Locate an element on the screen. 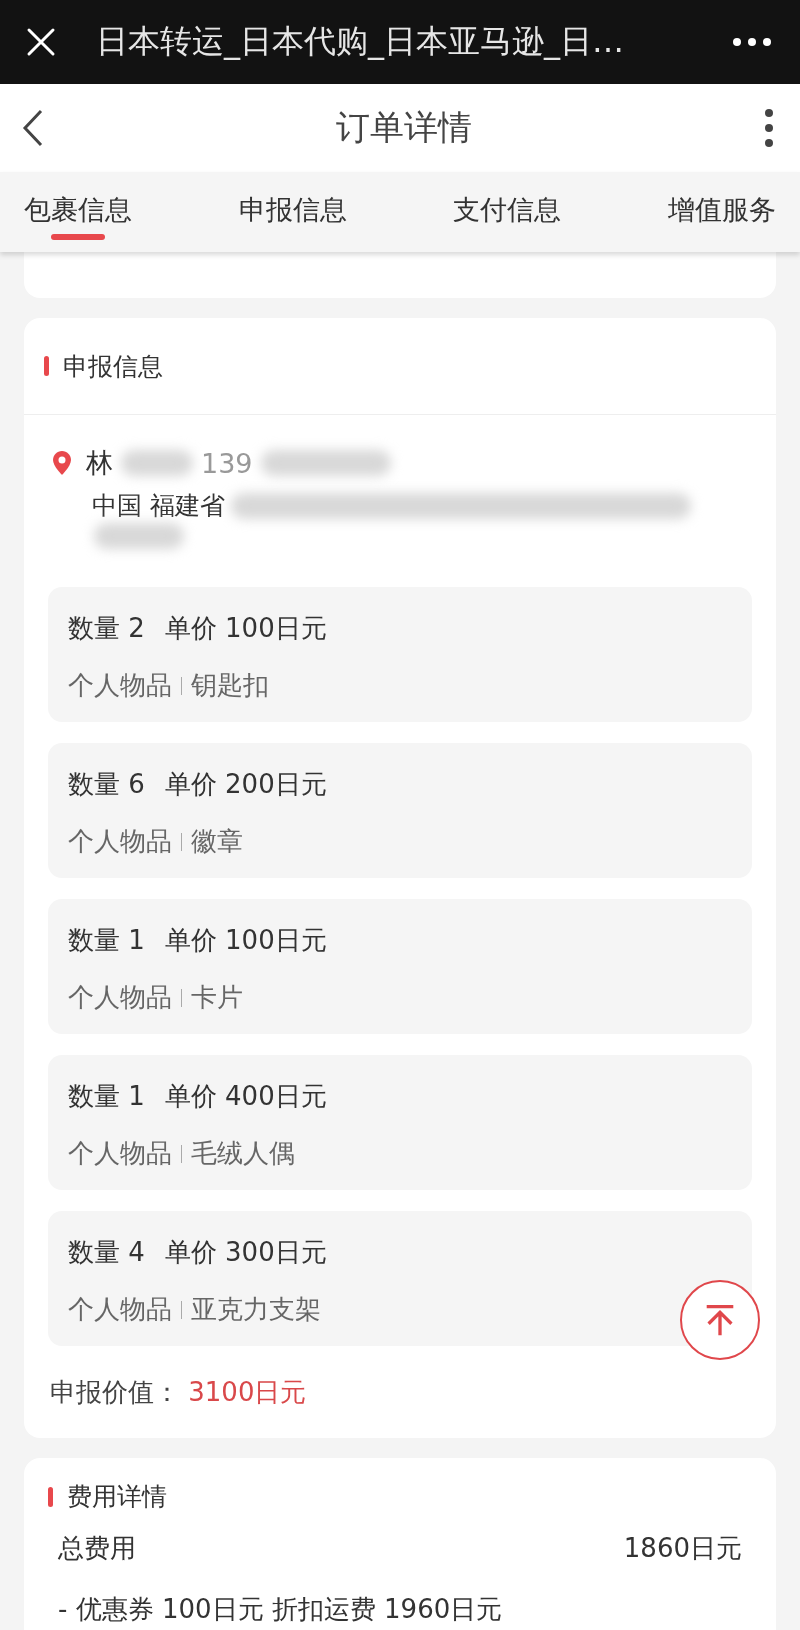 The height and width of the screenshot is (1630, 800). item-name: 徽章 is located at coordinates (217, 841).